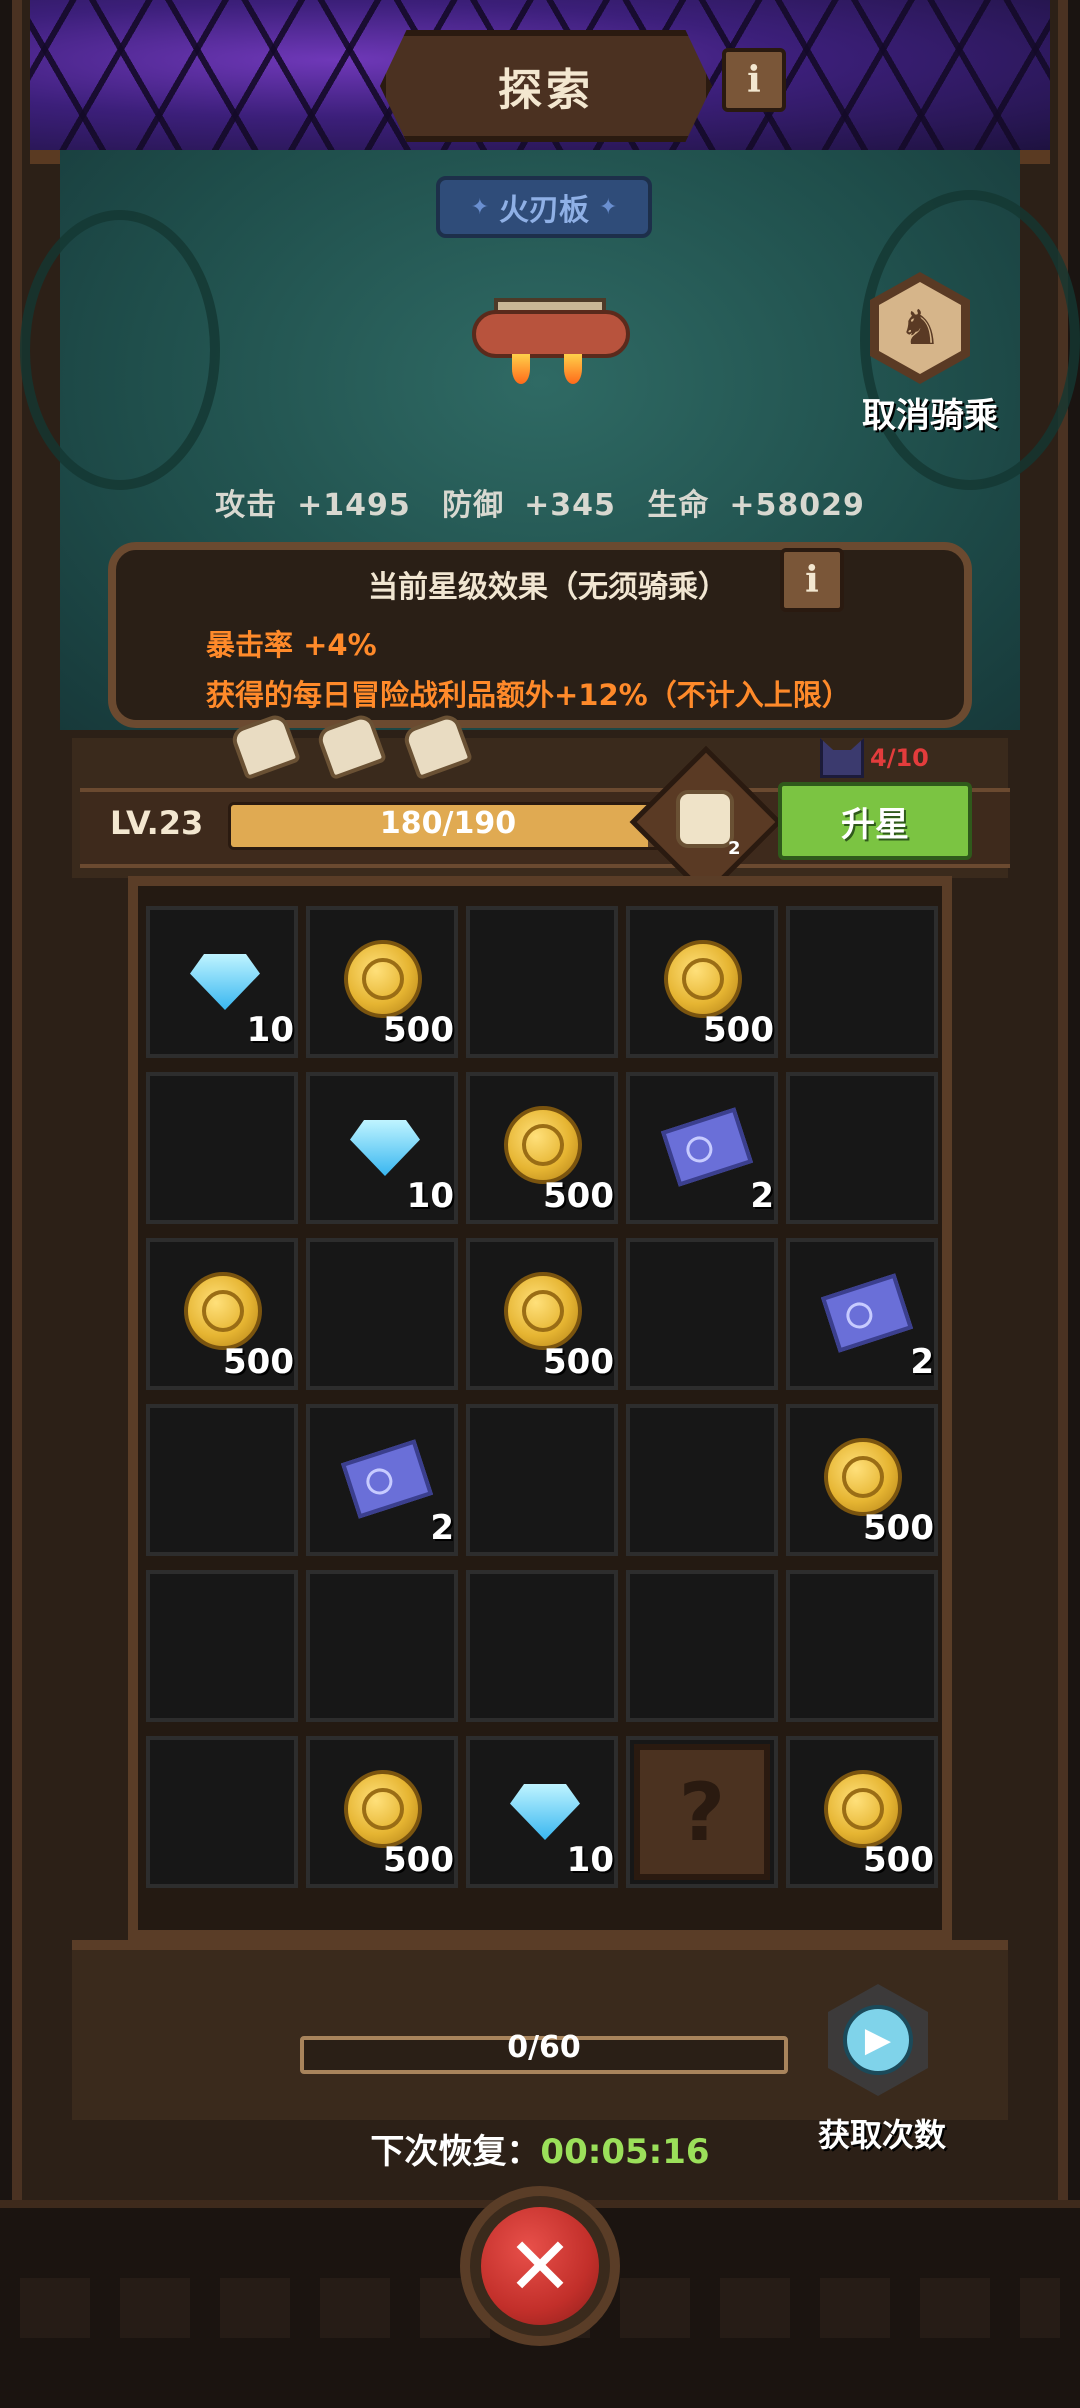 Image resolution: width=1080 pixels, height=2408 pixels. Describe the element at coordinates (878, 2040) in the screenshot. I see `play-icon: ▶` at that location.